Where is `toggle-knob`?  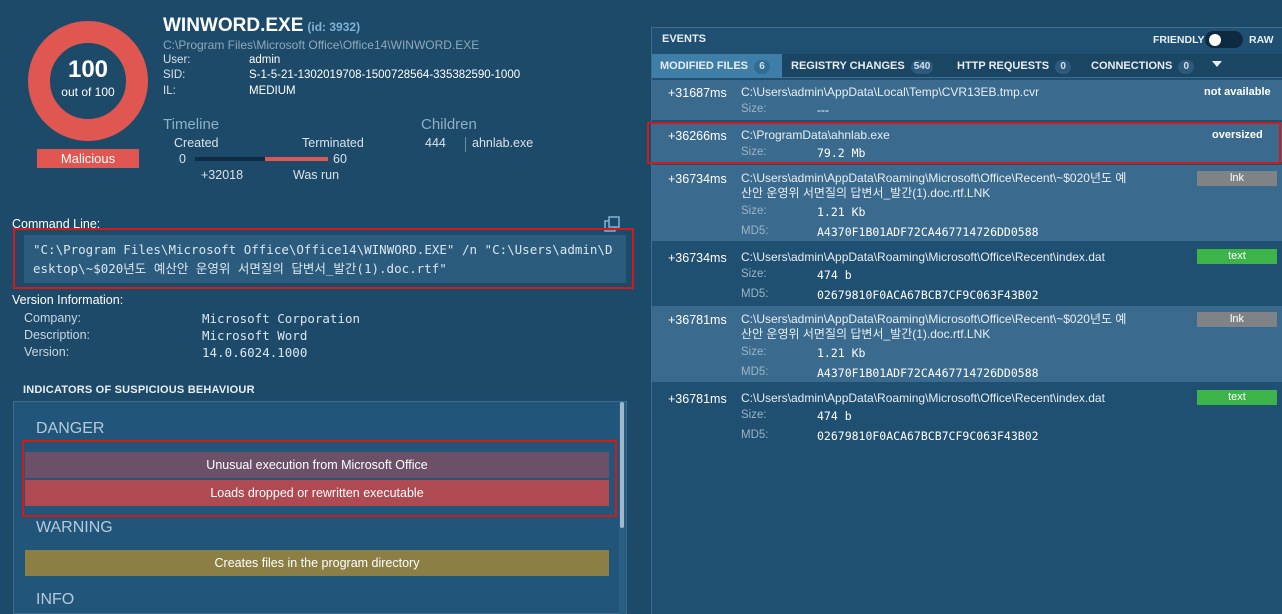
toggle-knob is located at coordinates (1215, 40).